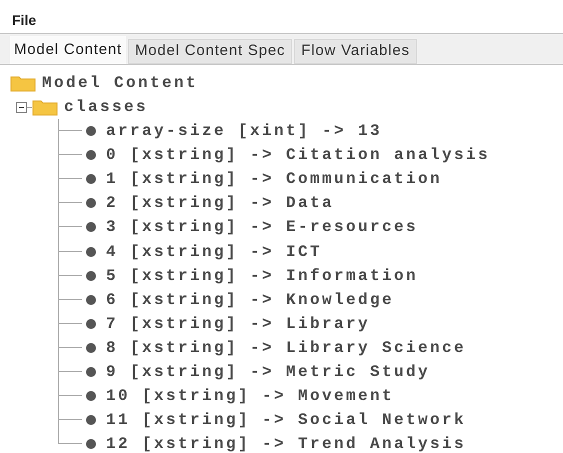 This screenshot has height=453, width=563. I want to click on tree-leaf-label: 2 [xstring] -> Data, so click(220, 203).